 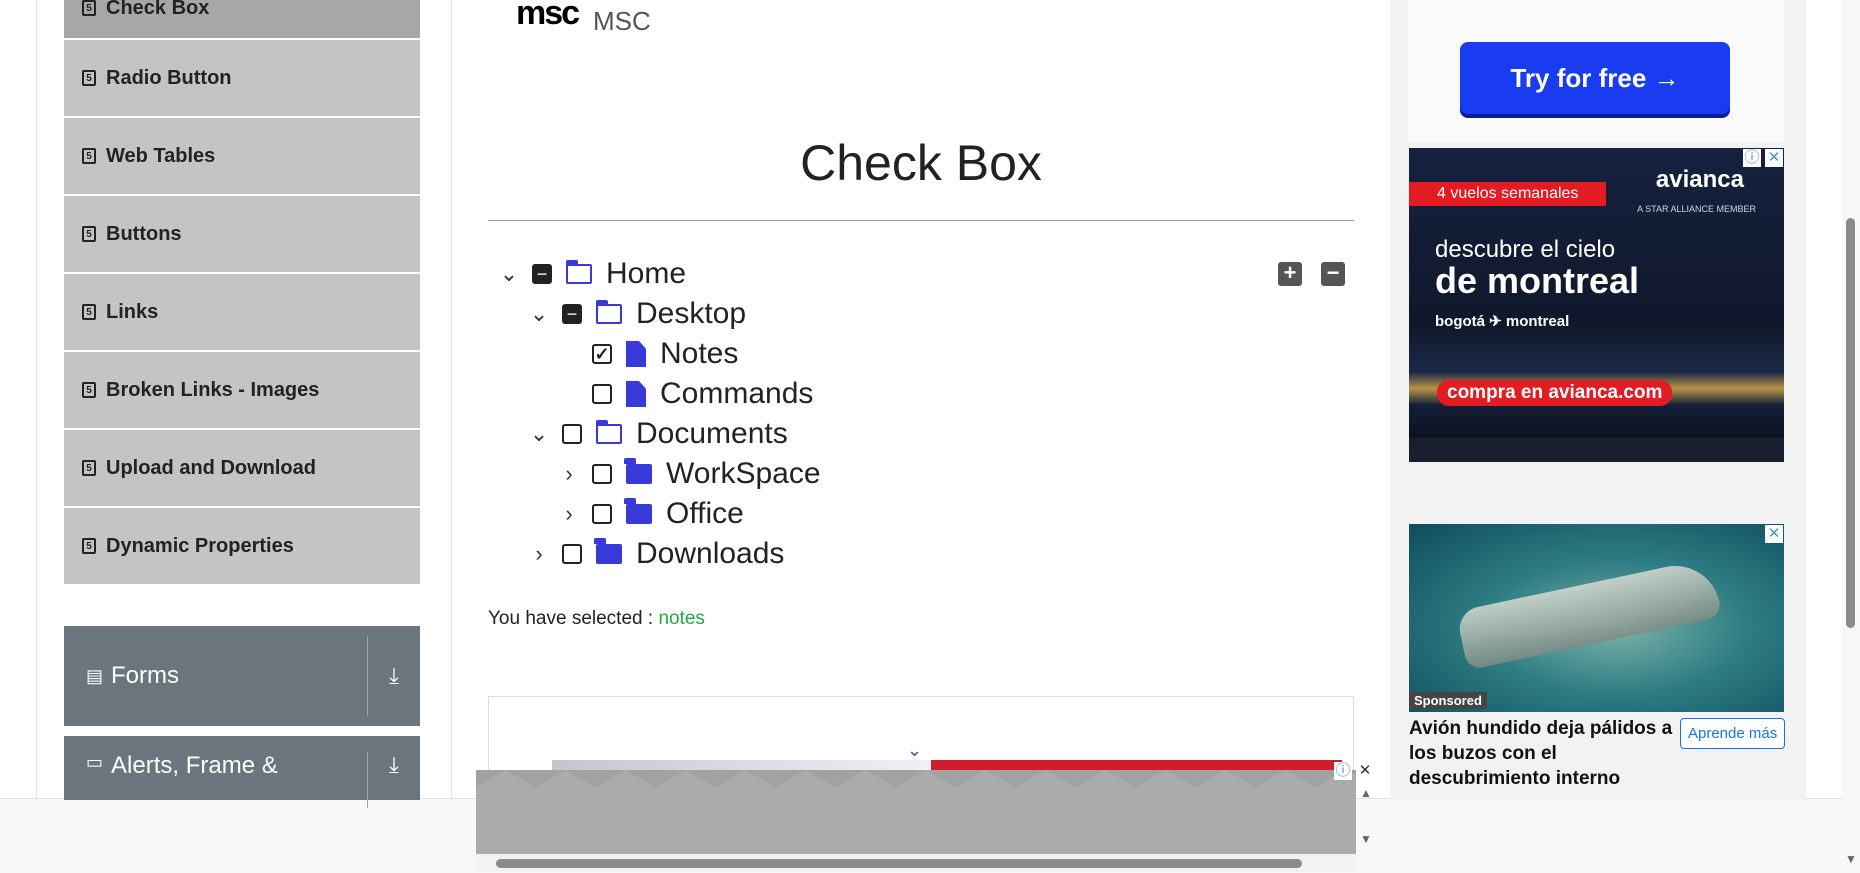 What do you see at coordinates (921, 163) in the screenshot?
I see `page-title: Check Box` at bounding box center [921, 163].